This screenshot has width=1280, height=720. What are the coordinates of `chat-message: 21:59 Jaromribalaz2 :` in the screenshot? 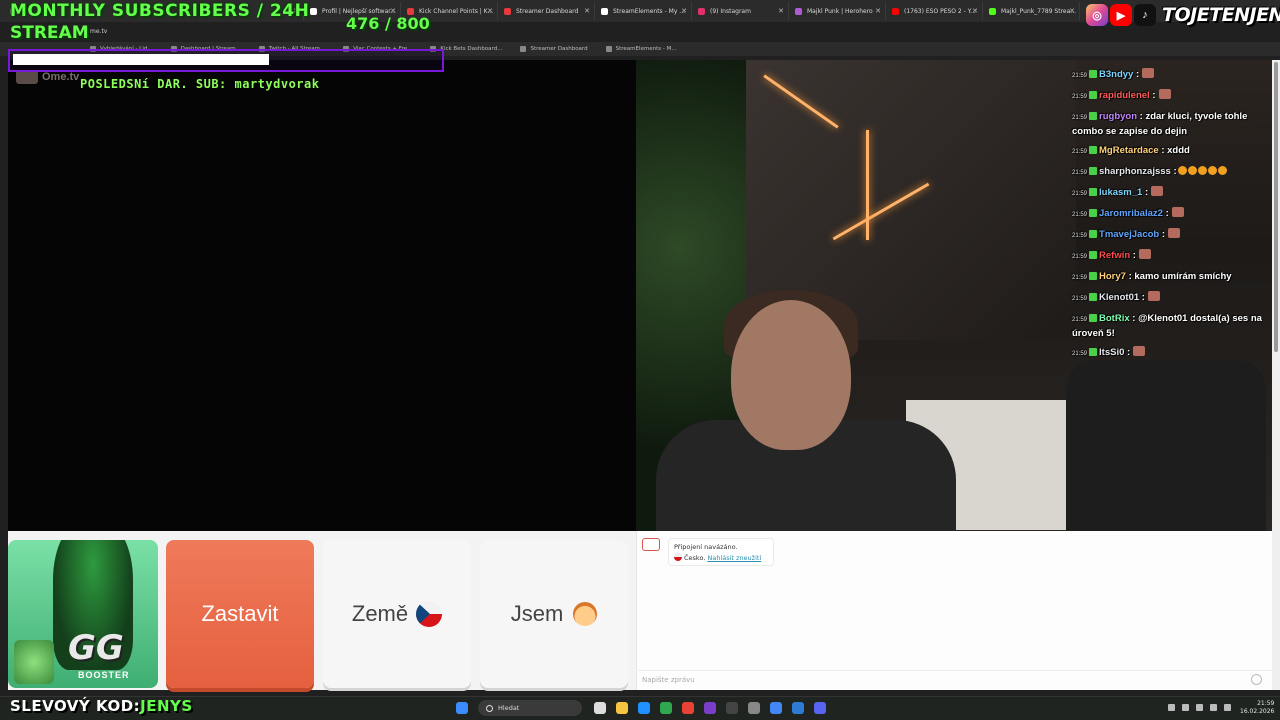 It's located at (1170, 214).